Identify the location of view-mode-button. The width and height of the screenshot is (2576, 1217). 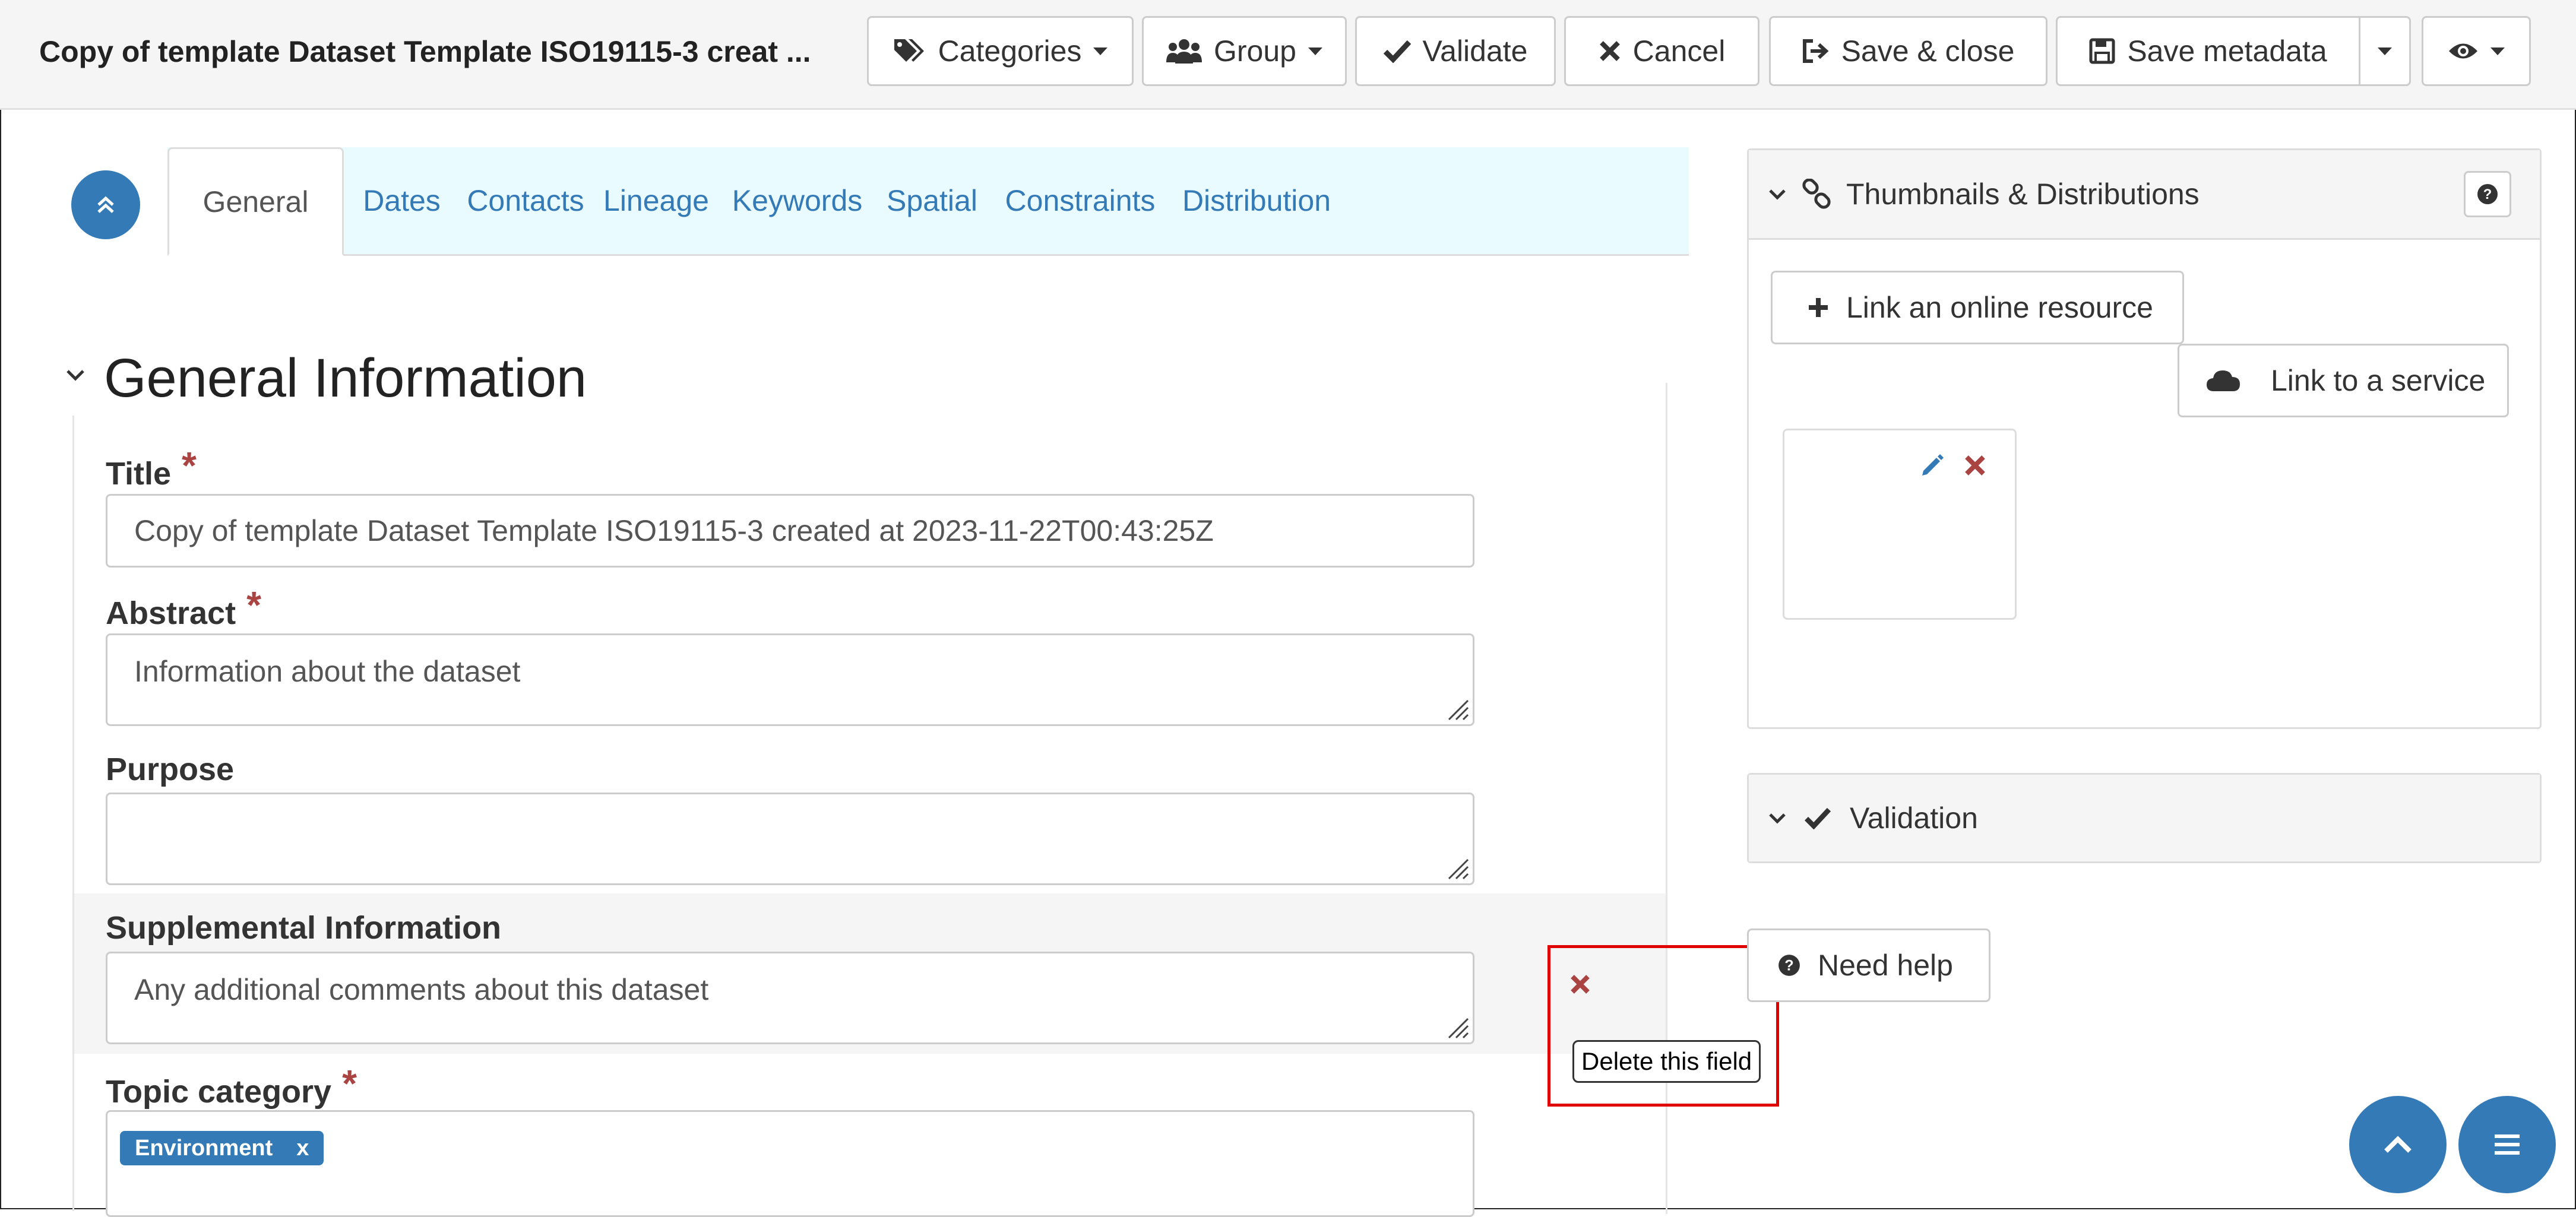
(2476, 51).